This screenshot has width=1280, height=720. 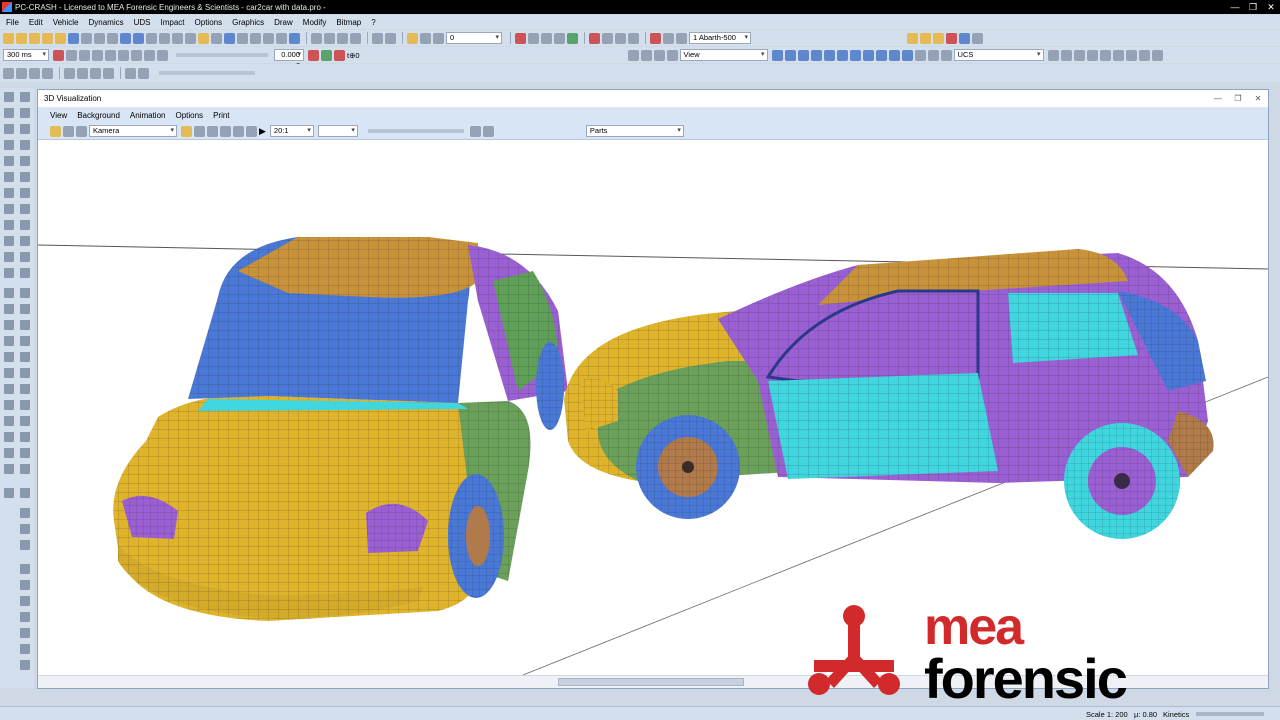 I want to click on viz-menu-background: Background, so click(x=98, y=115).